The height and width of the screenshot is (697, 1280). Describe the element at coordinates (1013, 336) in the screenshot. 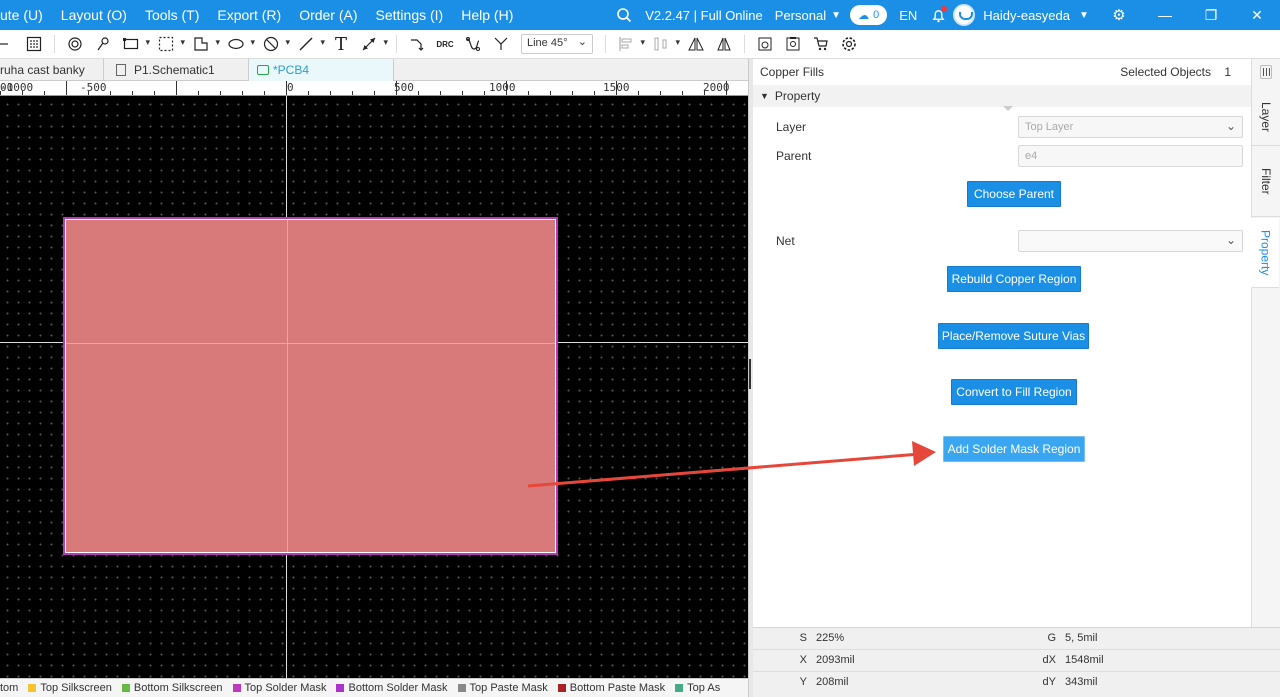

I see `place-remove-suture-vias-button: Place/Remove Suture Vias` at that location.